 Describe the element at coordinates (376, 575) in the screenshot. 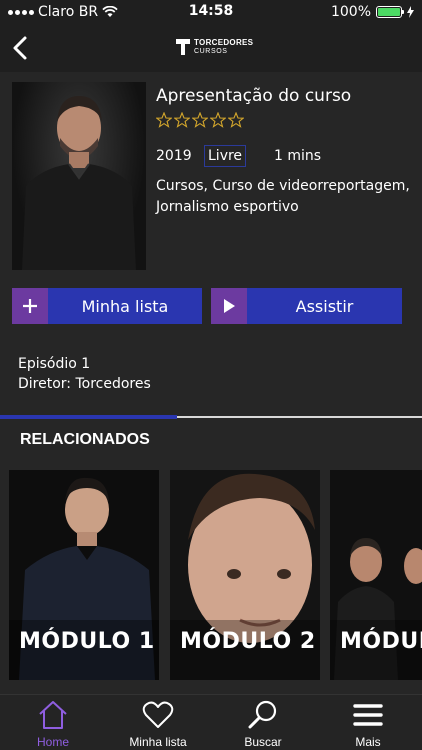

I see `related-card: MÓDUL` at that location.